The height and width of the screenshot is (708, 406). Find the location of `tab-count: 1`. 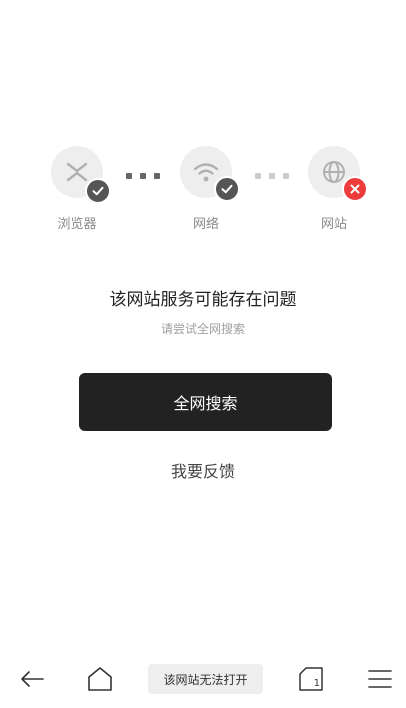

tab-count: 1 is located at coordinates (316, 683).